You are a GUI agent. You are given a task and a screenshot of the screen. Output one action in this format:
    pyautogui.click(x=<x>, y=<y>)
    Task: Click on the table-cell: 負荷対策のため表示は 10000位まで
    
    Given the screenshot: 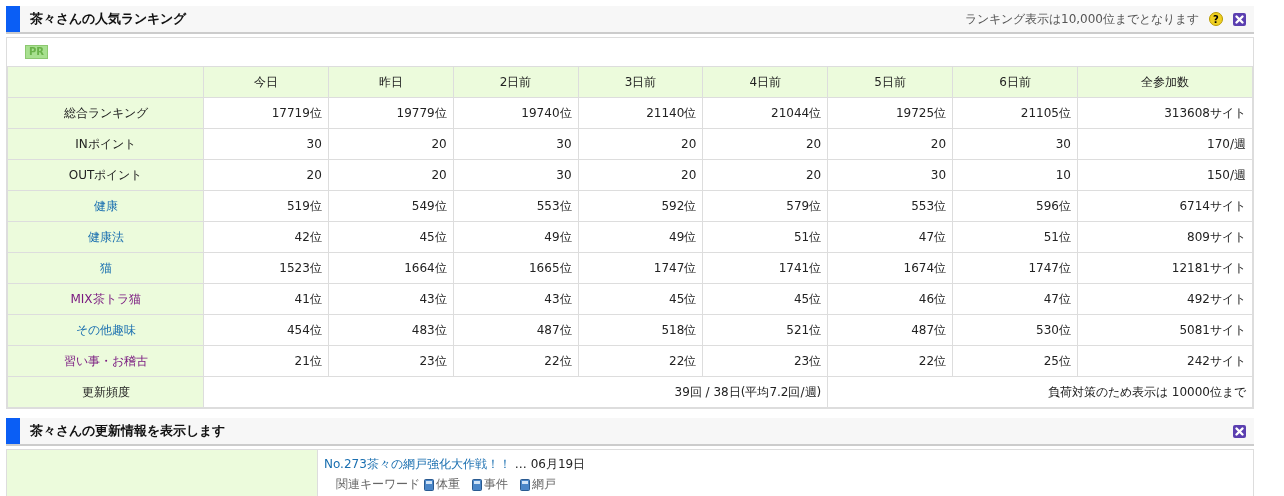 What is the action you would take?
    pyautogui.click(x=1040, y=392)
    